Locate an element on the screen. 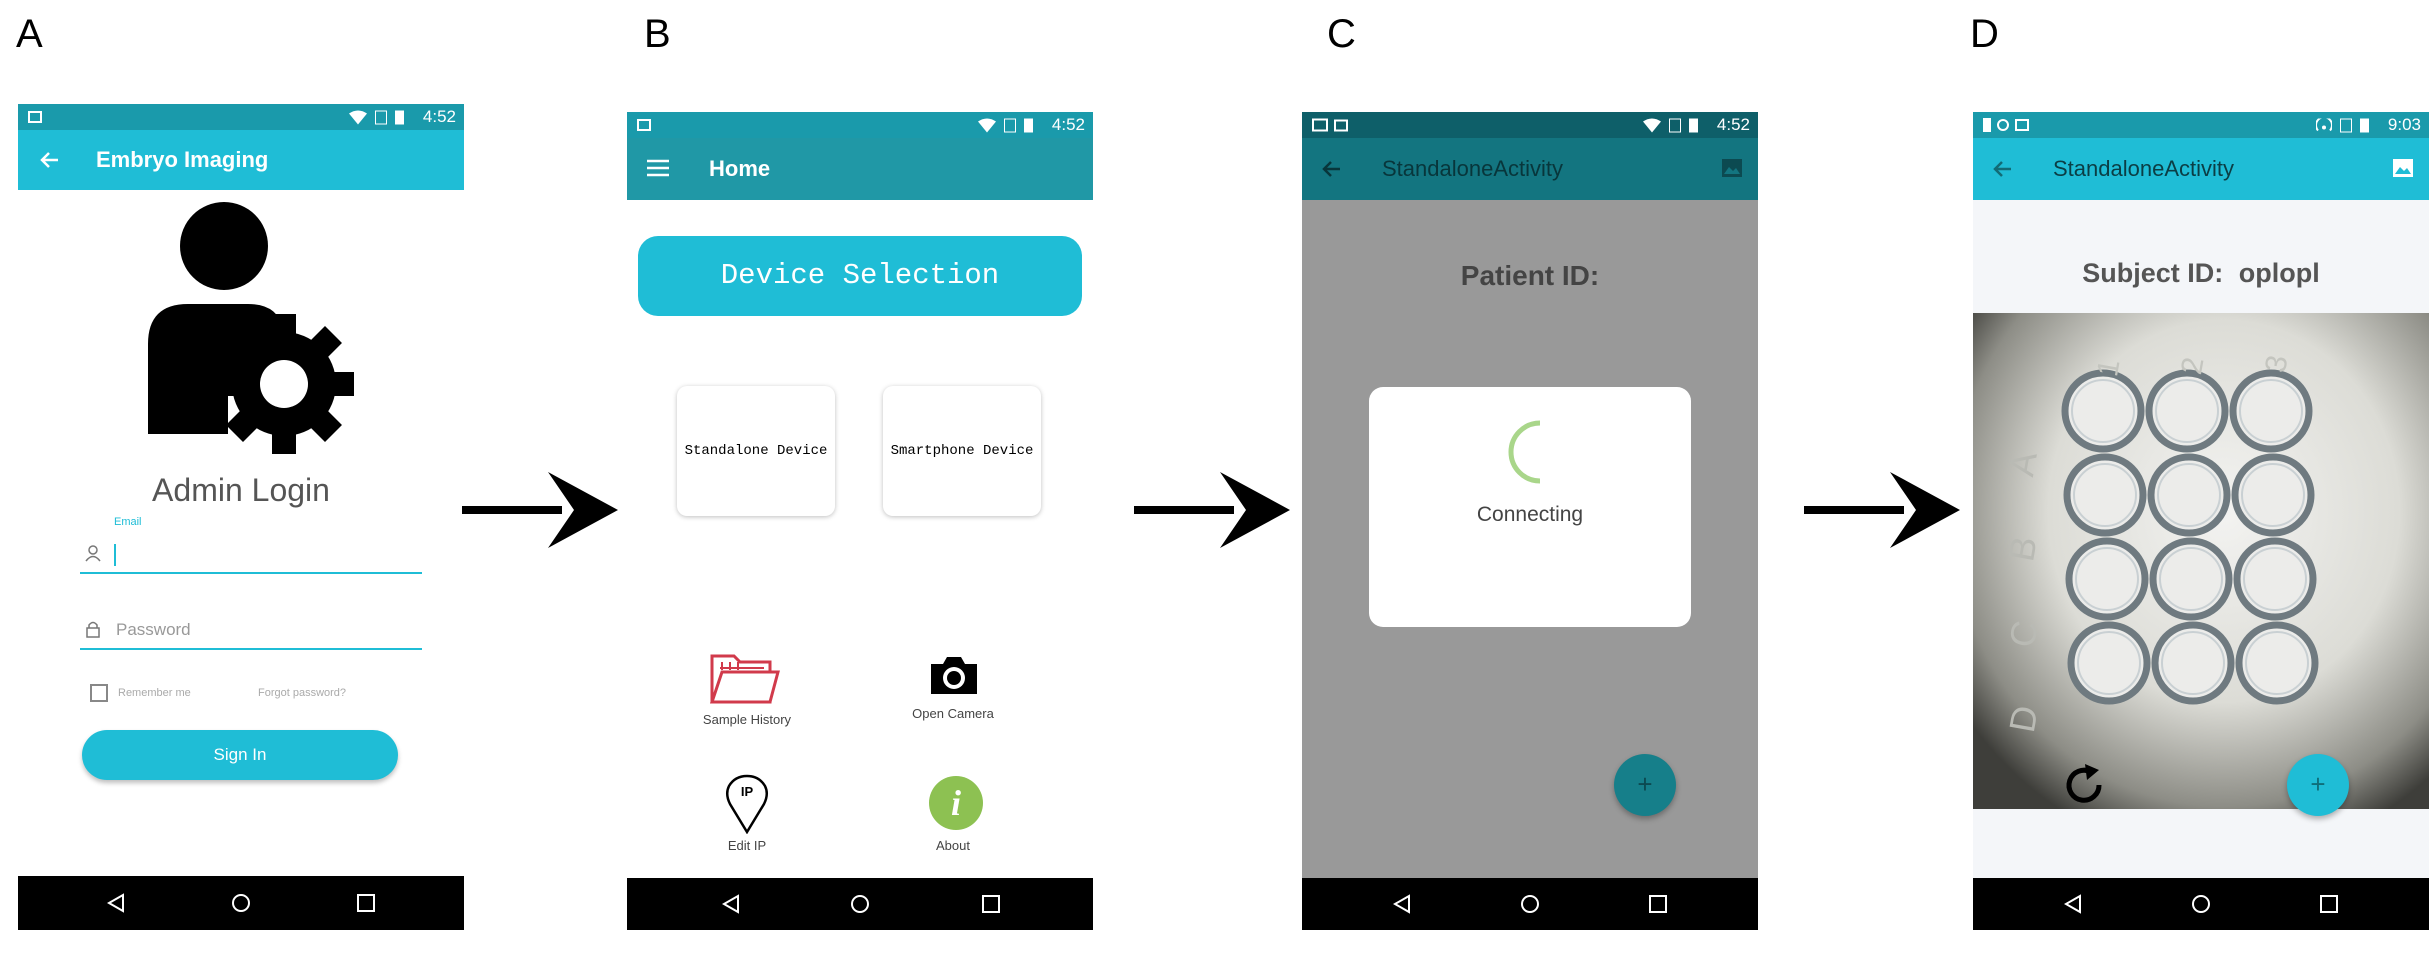 The height and width of the screenshot is (979, 2432). remember-me-checkbox is located at coordinates (99, 693).